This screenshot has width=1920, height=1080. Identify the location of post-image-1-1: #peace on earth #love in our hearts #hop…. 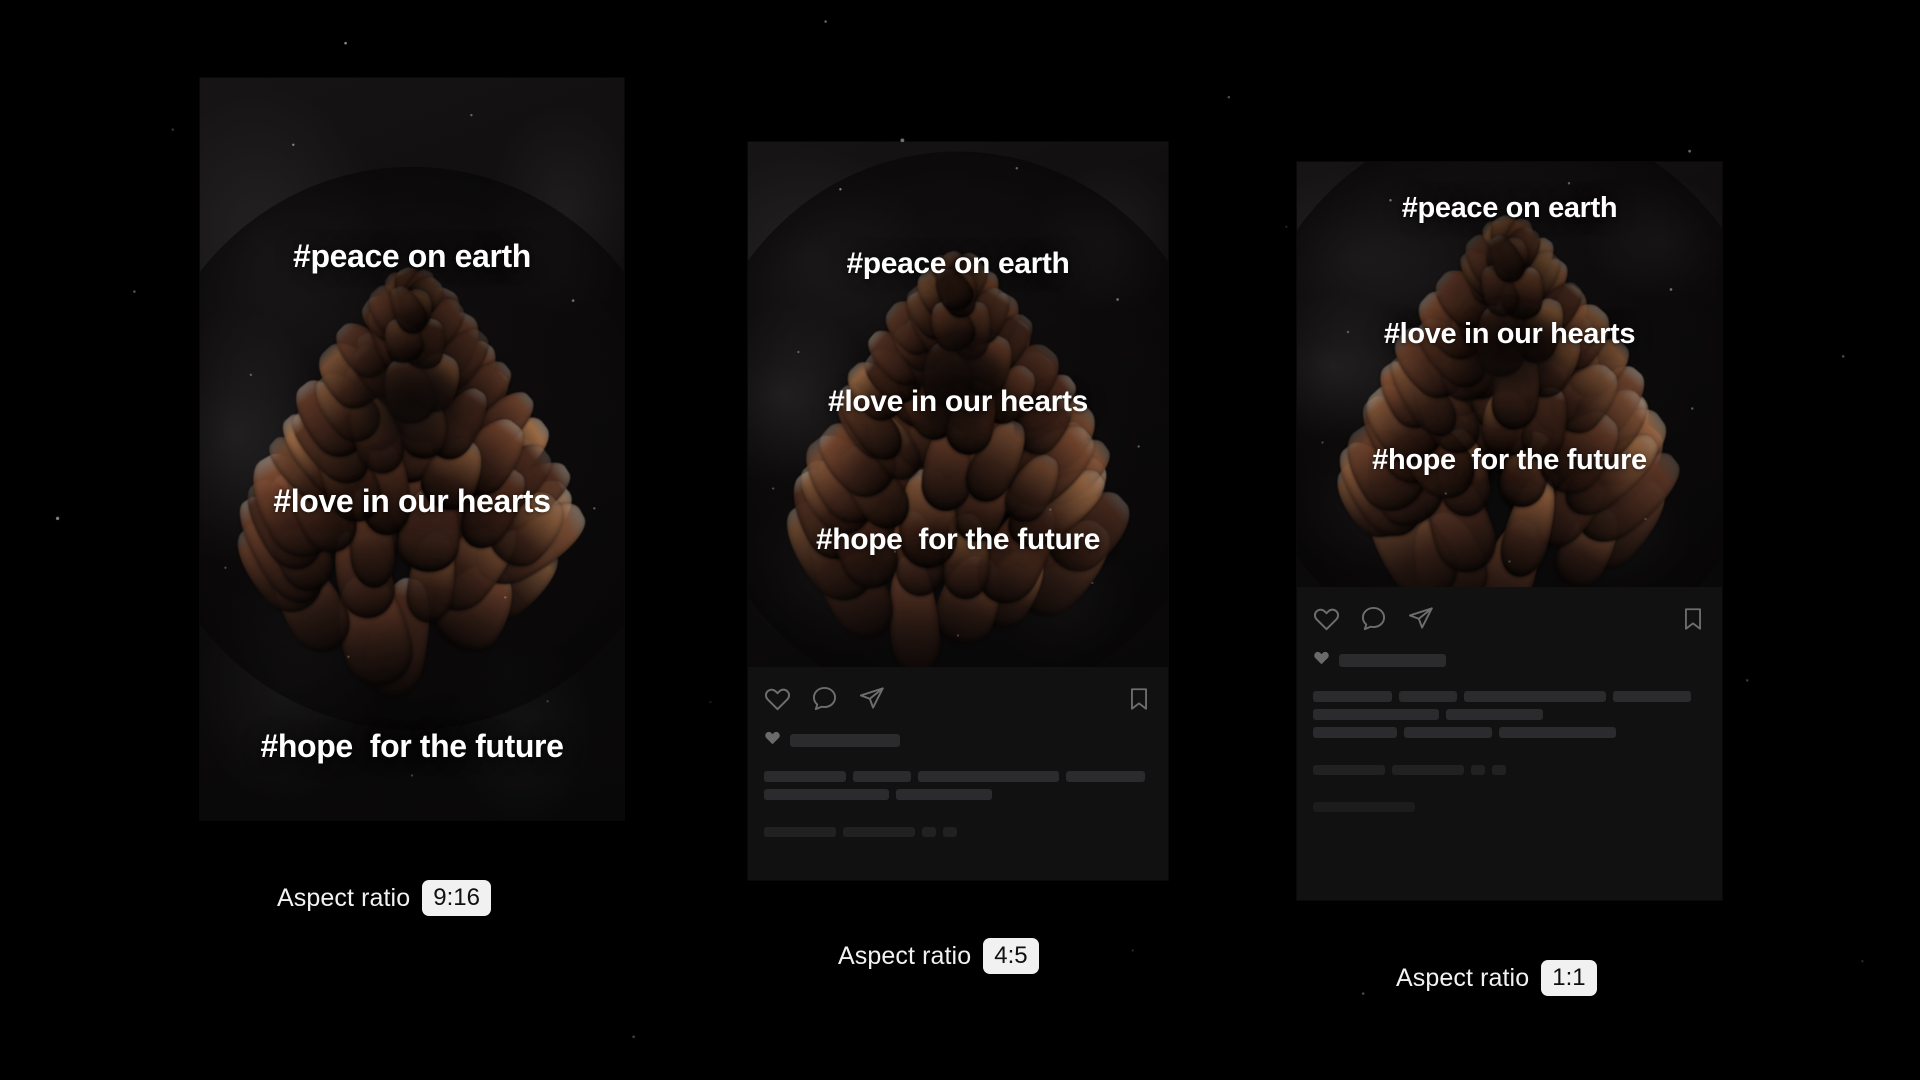
(1509, 374).